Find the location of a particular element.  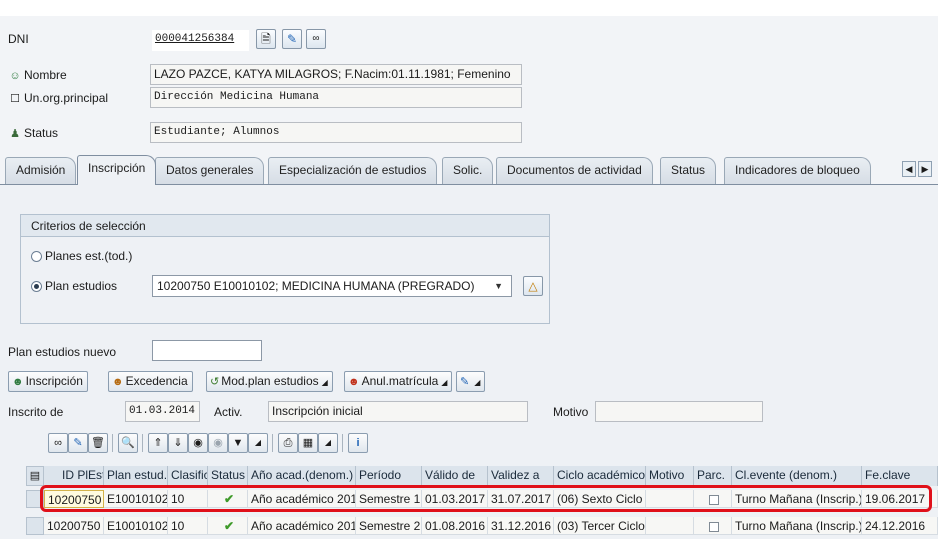

export-icon: ▦ is located at coordinates (308, 443).